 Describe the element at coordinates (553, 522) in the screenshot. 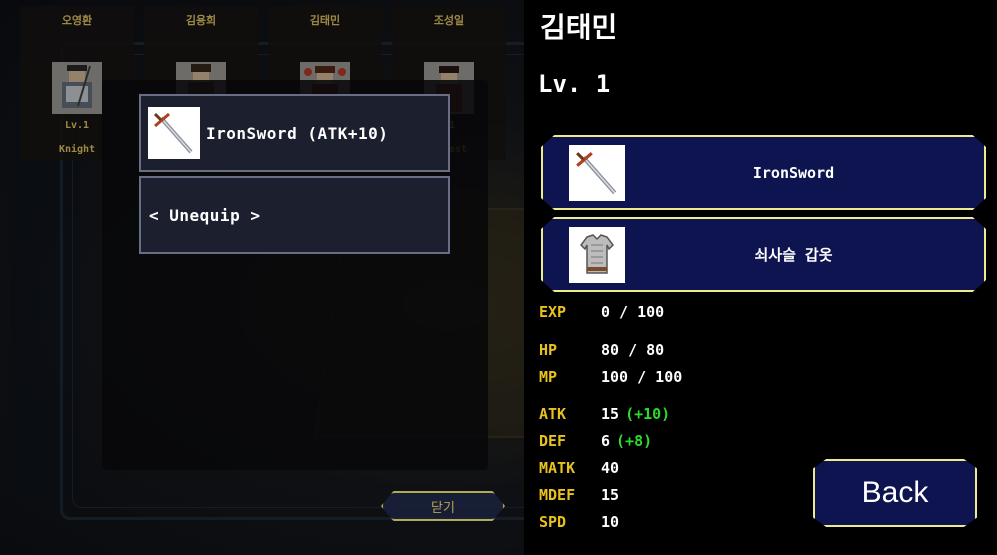

I see `stat-key: SPD` at that location.